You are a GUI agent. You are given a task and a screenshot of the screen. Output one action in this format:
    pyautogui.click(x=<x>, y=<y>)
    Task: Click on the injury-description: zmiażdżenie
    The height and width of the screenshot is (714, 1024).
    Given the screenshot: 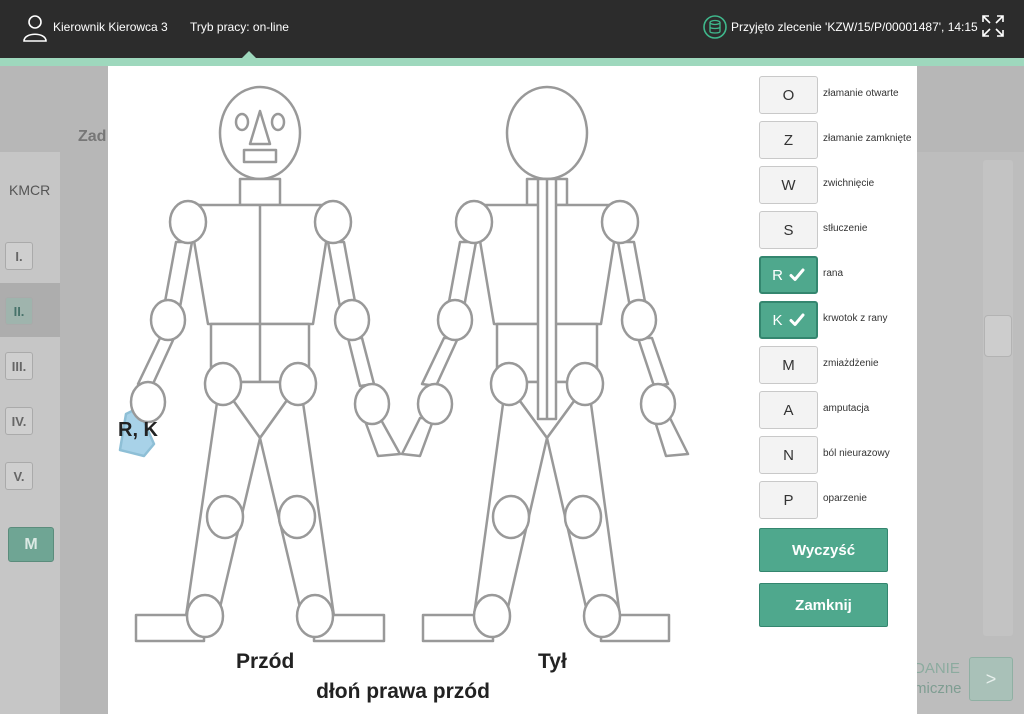 What is the action you would take?
    pyautogui.click(x=851, y=363)
    